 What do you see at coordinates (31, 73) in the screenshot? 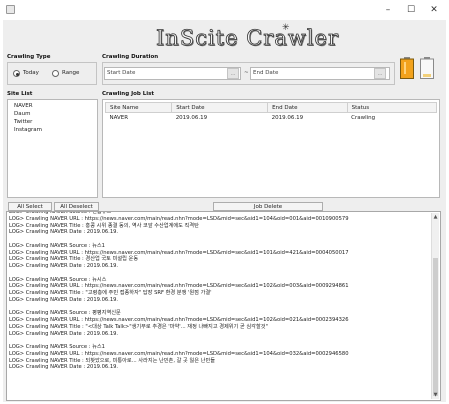
I see `radio-today-label: Today` at bounding box center [31, 73].